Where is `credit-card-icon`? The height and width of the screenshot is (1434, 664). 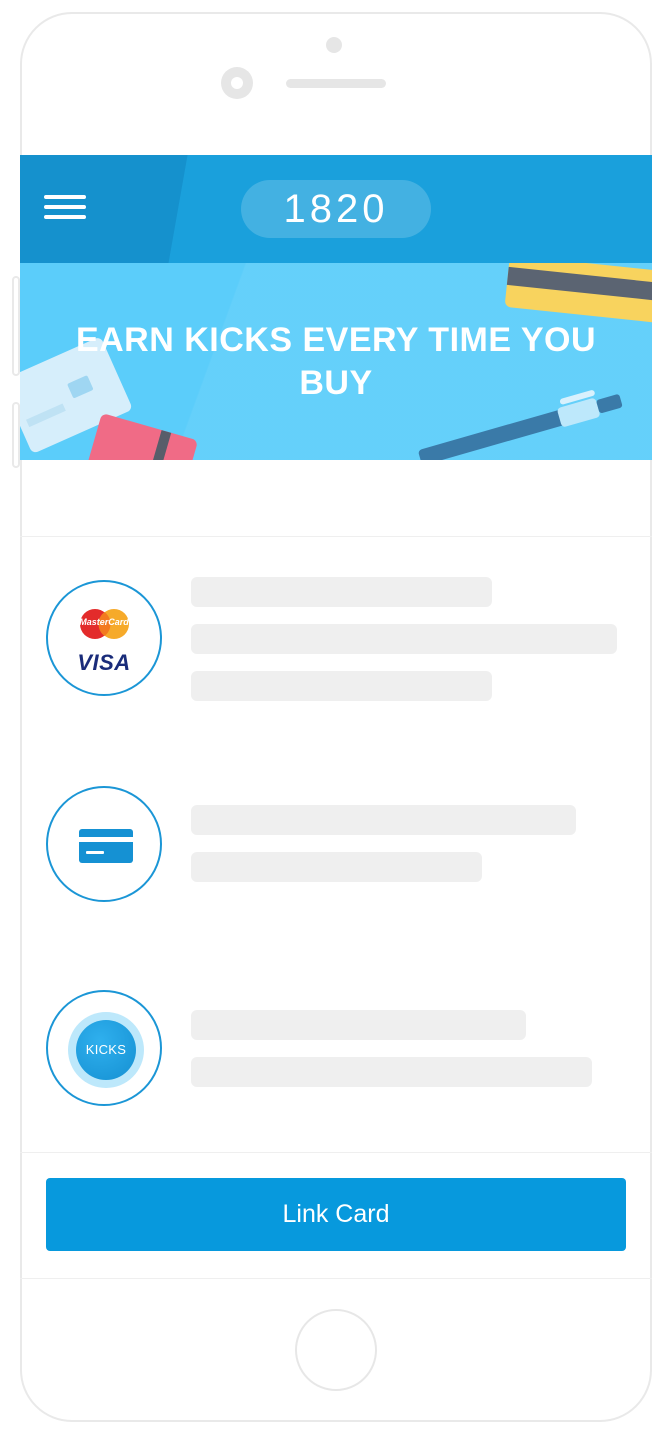
credit-card-icon is located at coordinates (106, 846).